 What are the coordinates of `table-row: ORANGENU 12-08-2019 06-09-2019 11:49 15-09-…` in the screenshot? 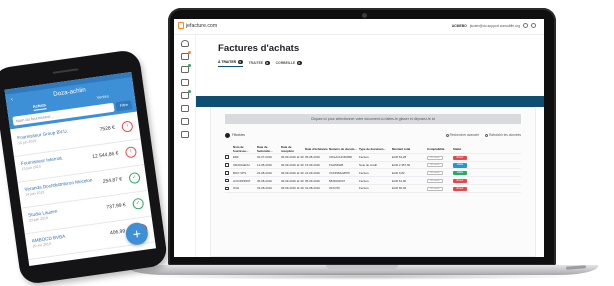 It's located at (373, 166).